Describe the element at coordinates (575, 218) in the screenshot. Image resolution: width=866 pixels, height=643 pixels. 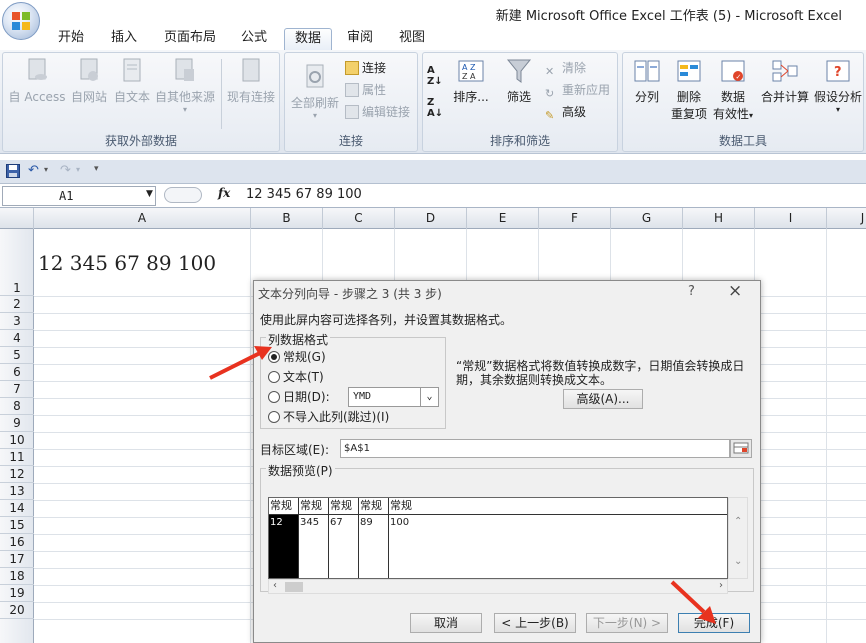
I see `column-header-f: F` at that location.